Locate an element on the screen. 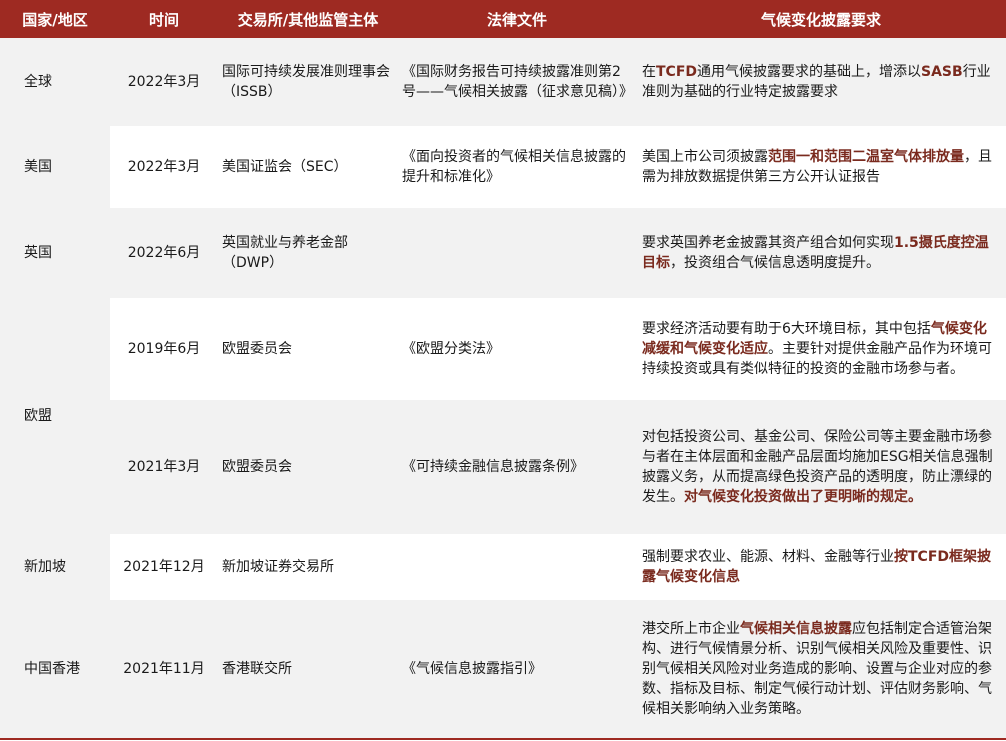  time-cell: 2021年12月 is located at coordinates (164, 567).